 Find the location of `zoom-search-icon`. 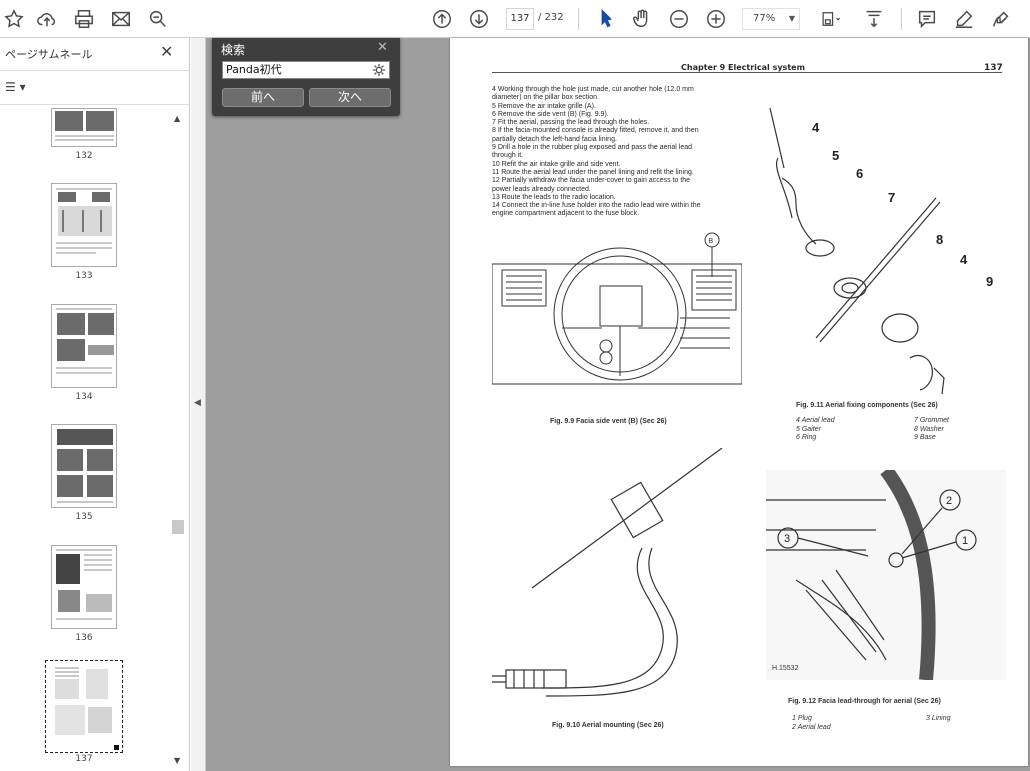

zoom-search-icon is located at coordinates (158, 19).